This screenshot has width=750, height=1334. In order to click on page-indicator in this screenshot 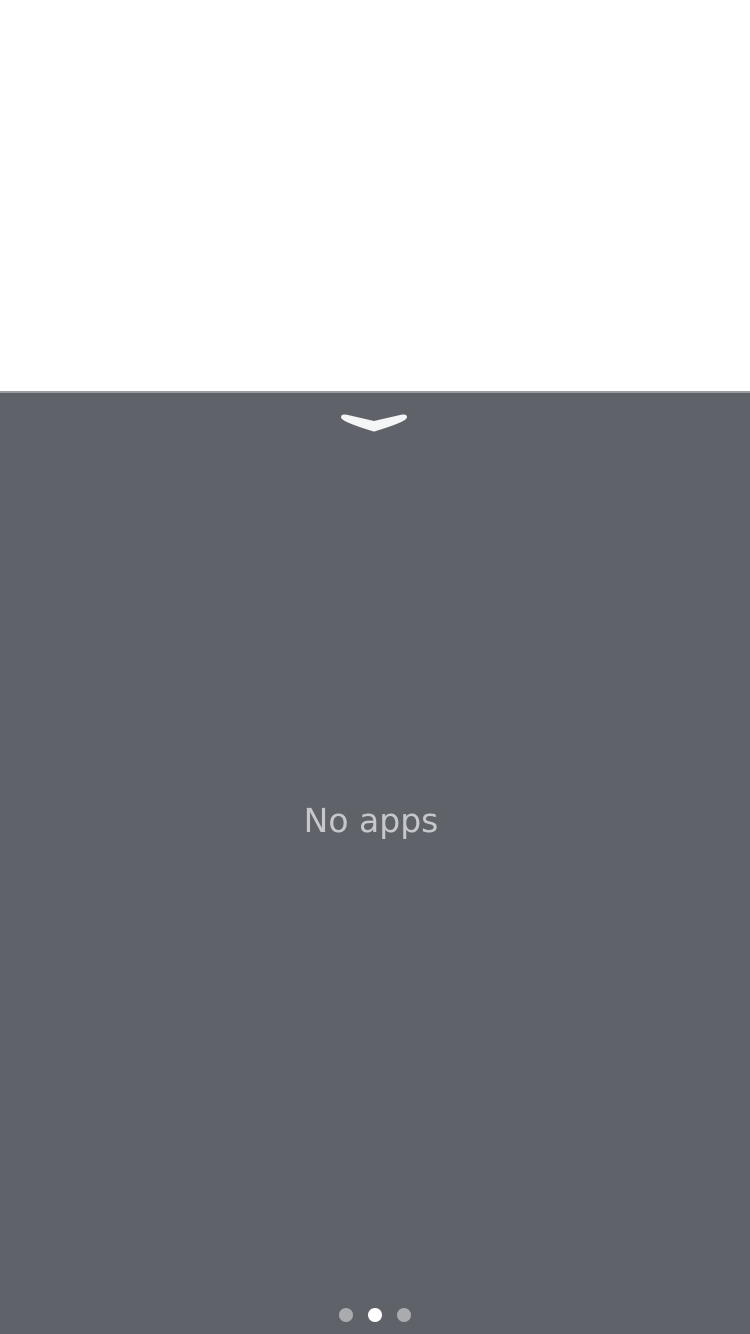, I will do `click(375, 1315)`.